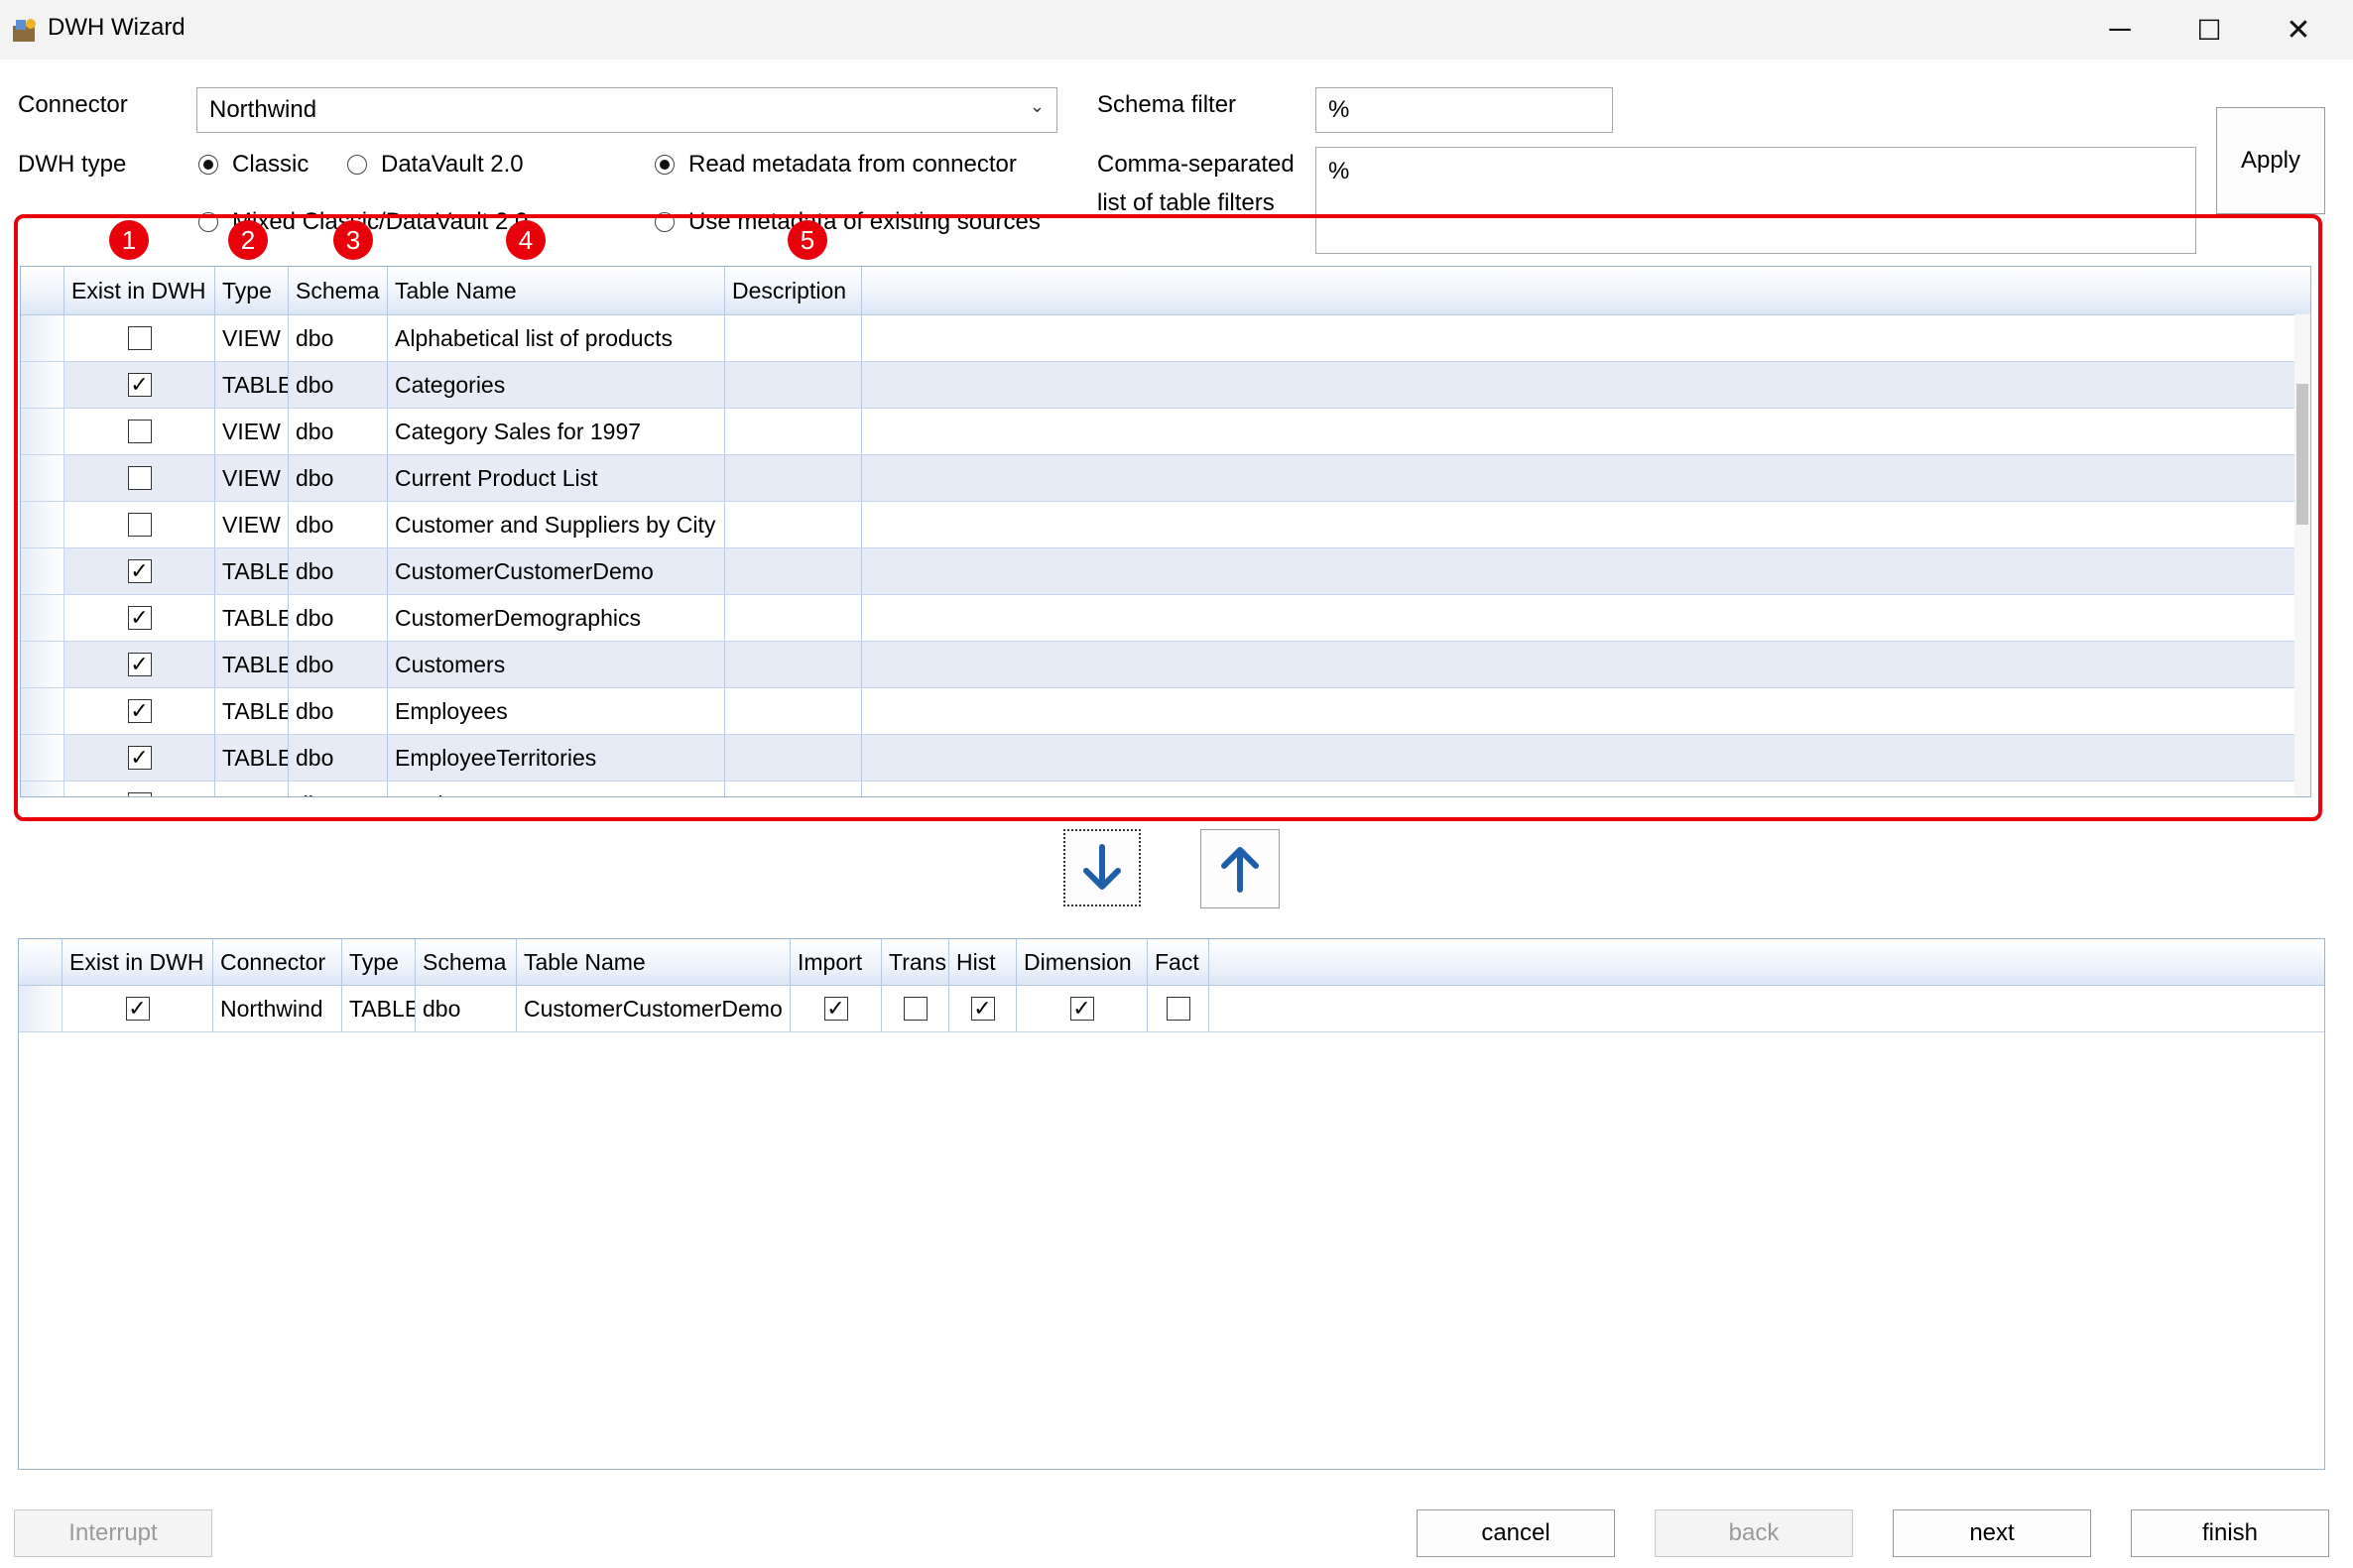 The height and width of the screenshot is (1568, 2353). Describe the element at coordinates (467, 962) in the screenshot. I see `sel-col-schema: Schema` at that location.